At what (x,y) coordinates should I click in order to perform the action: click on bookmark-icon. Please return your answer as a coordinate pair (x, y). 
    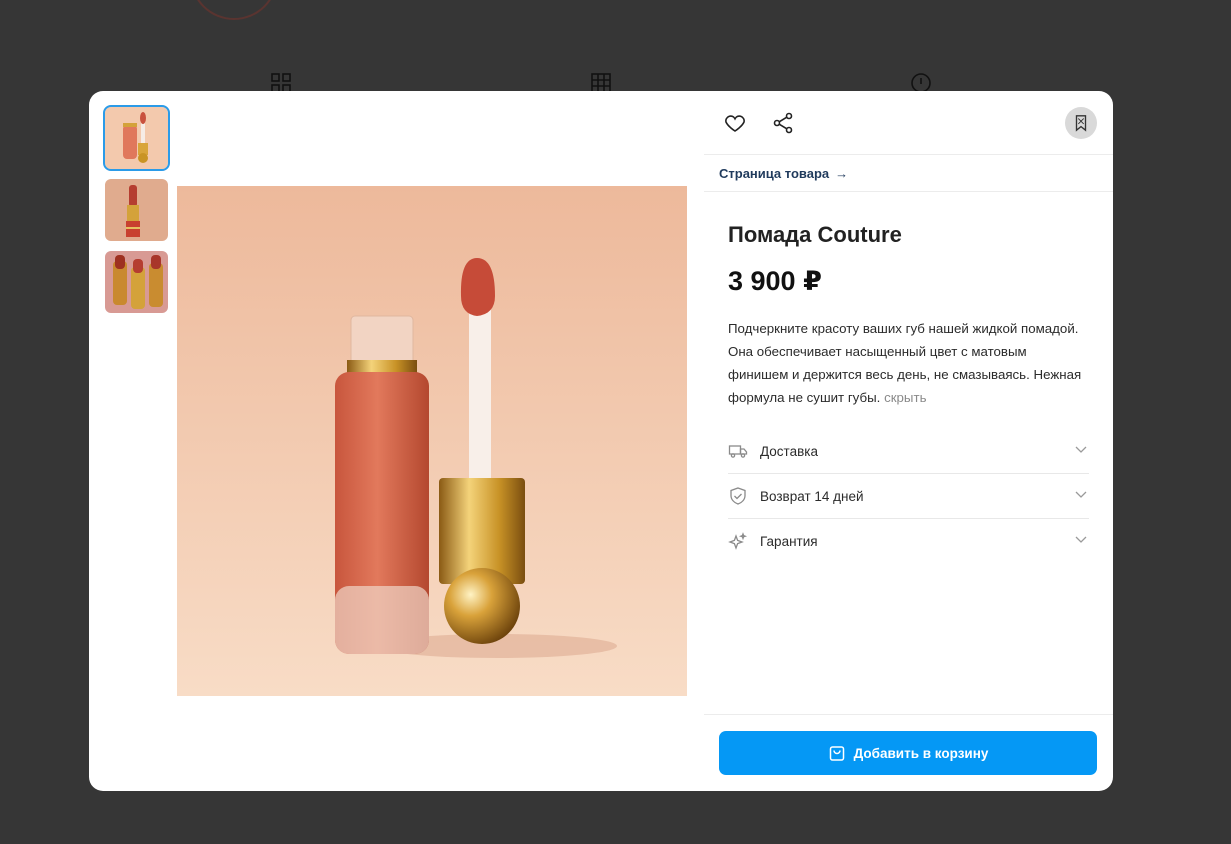
    Looking at the image, I should click on (1081, 123).